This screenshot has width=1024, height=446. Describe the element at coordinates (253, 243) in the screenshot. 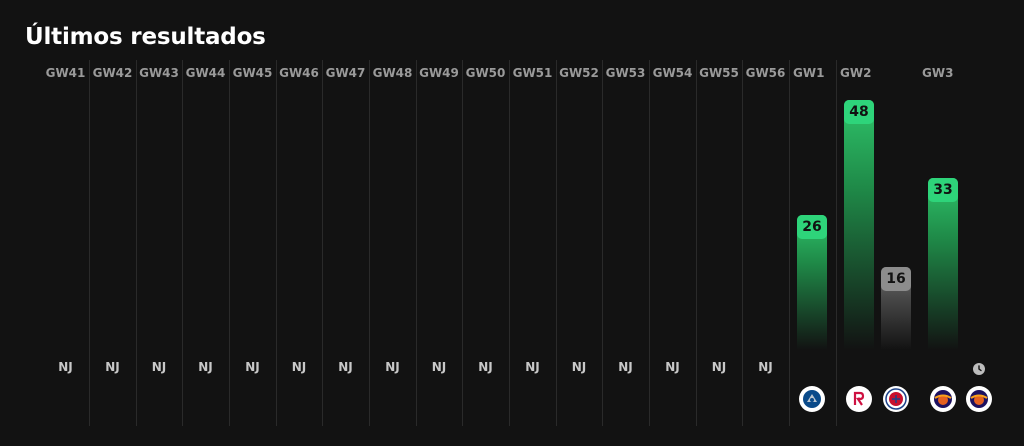

I see `gameweek-column-gw45: GW45 NJ` at that location.